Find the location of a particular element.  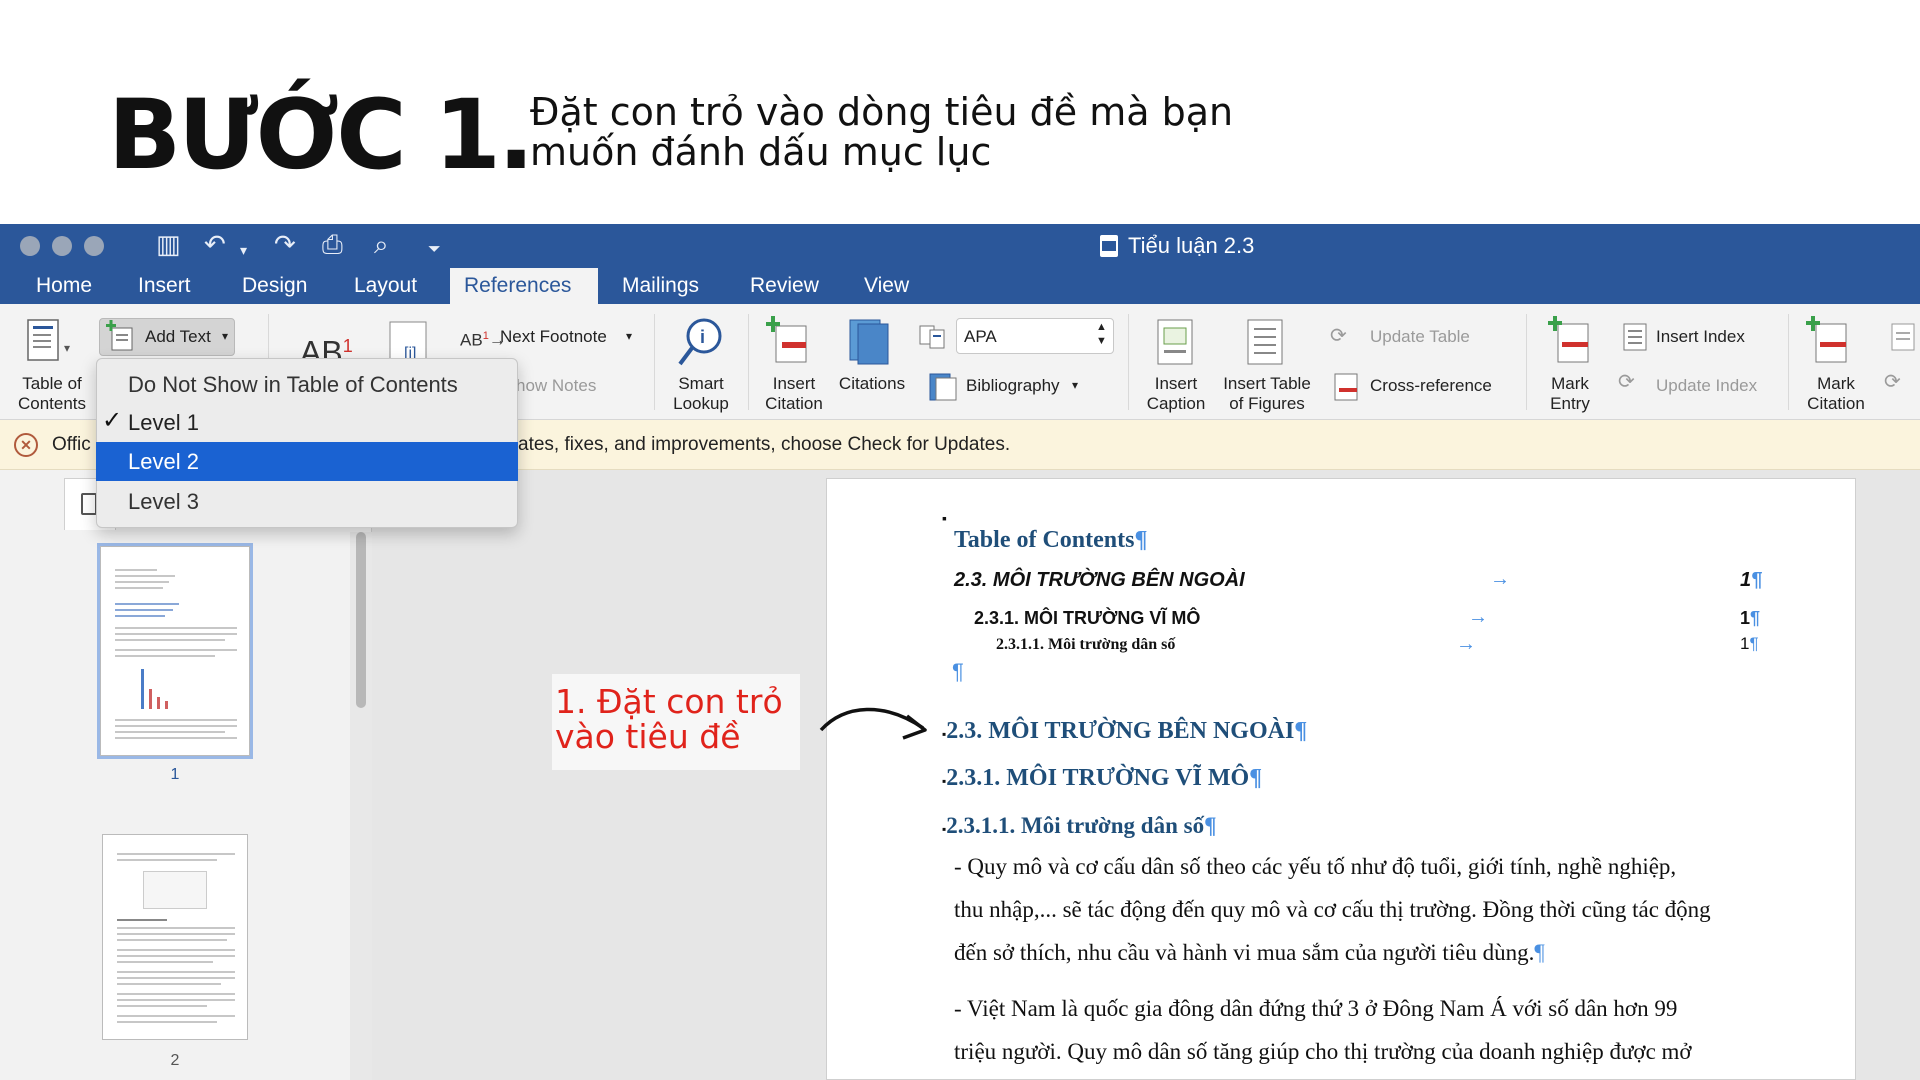

smart-lookup-line2: Lookup is located at coordinates (701, 403).